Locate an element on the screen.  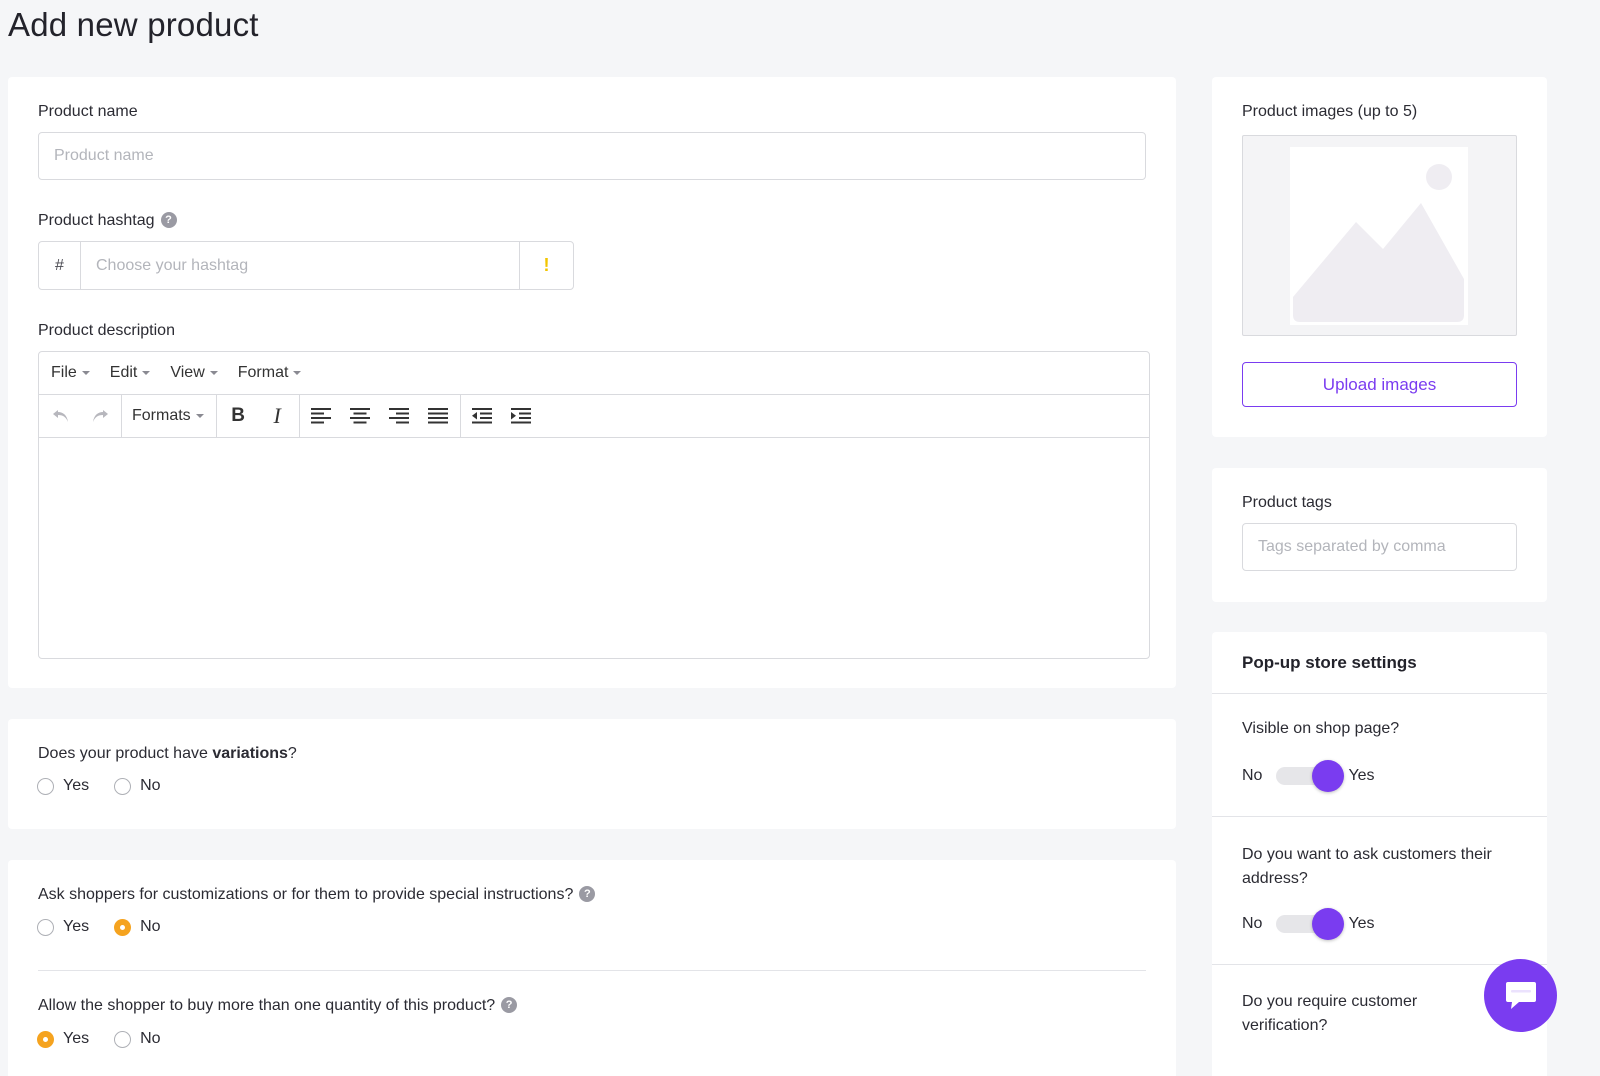
verification-question: Do you require customer verification? is located at coordinates (1330, 1013).